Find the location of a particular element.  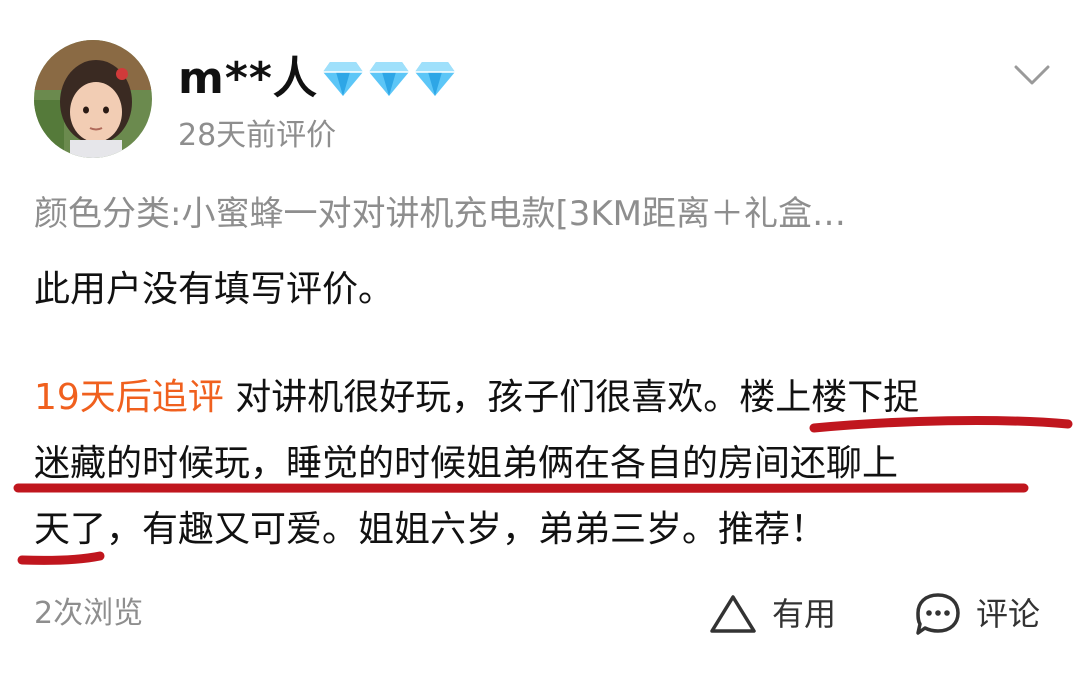

followup-line-3: 天了，有趣又可爱。姐姐六岁，弟弟三岁。推荐！ is located at coordinates (430, 529).